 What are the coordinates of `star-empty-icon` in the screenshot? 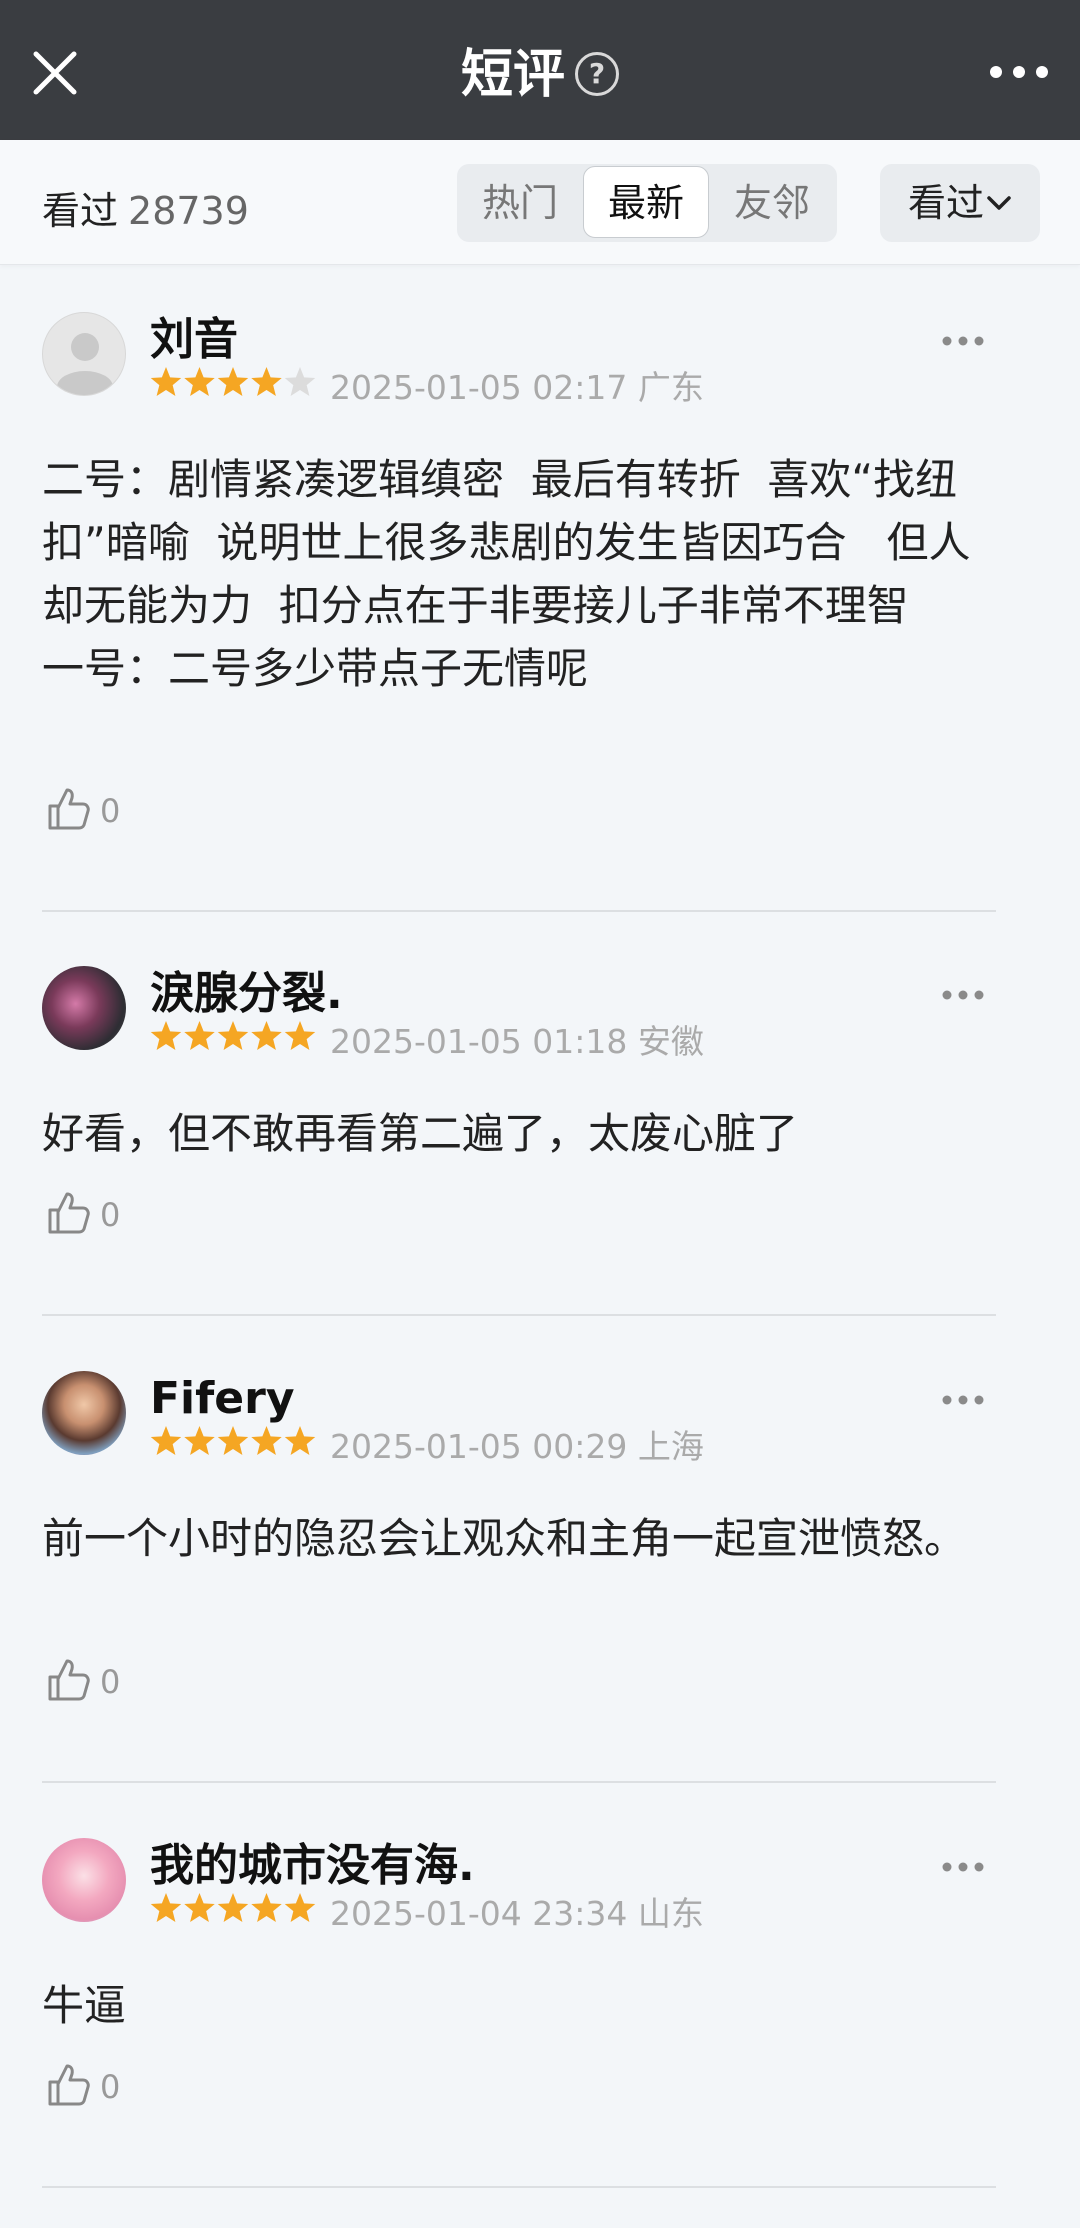 It's located at (300, 381).